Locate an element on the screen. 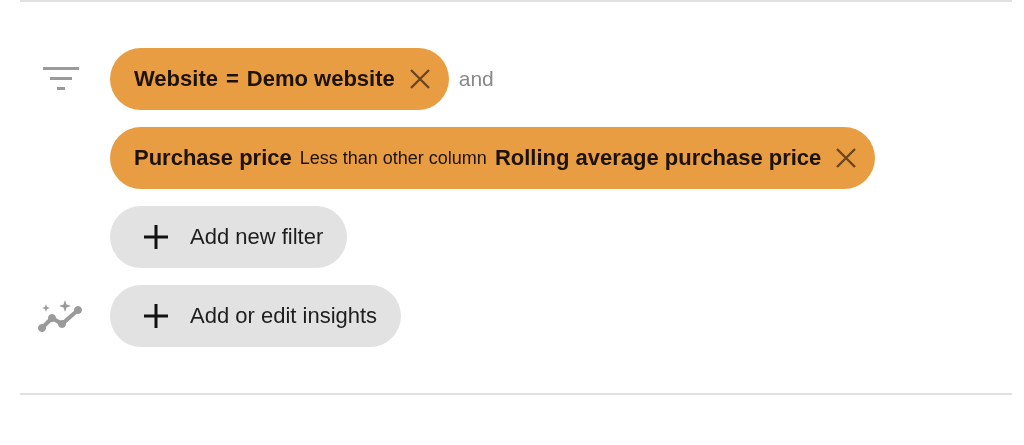 The width and height of the screenshot is (1024, 445). and-connector: and is located at coordinates (475, 79).